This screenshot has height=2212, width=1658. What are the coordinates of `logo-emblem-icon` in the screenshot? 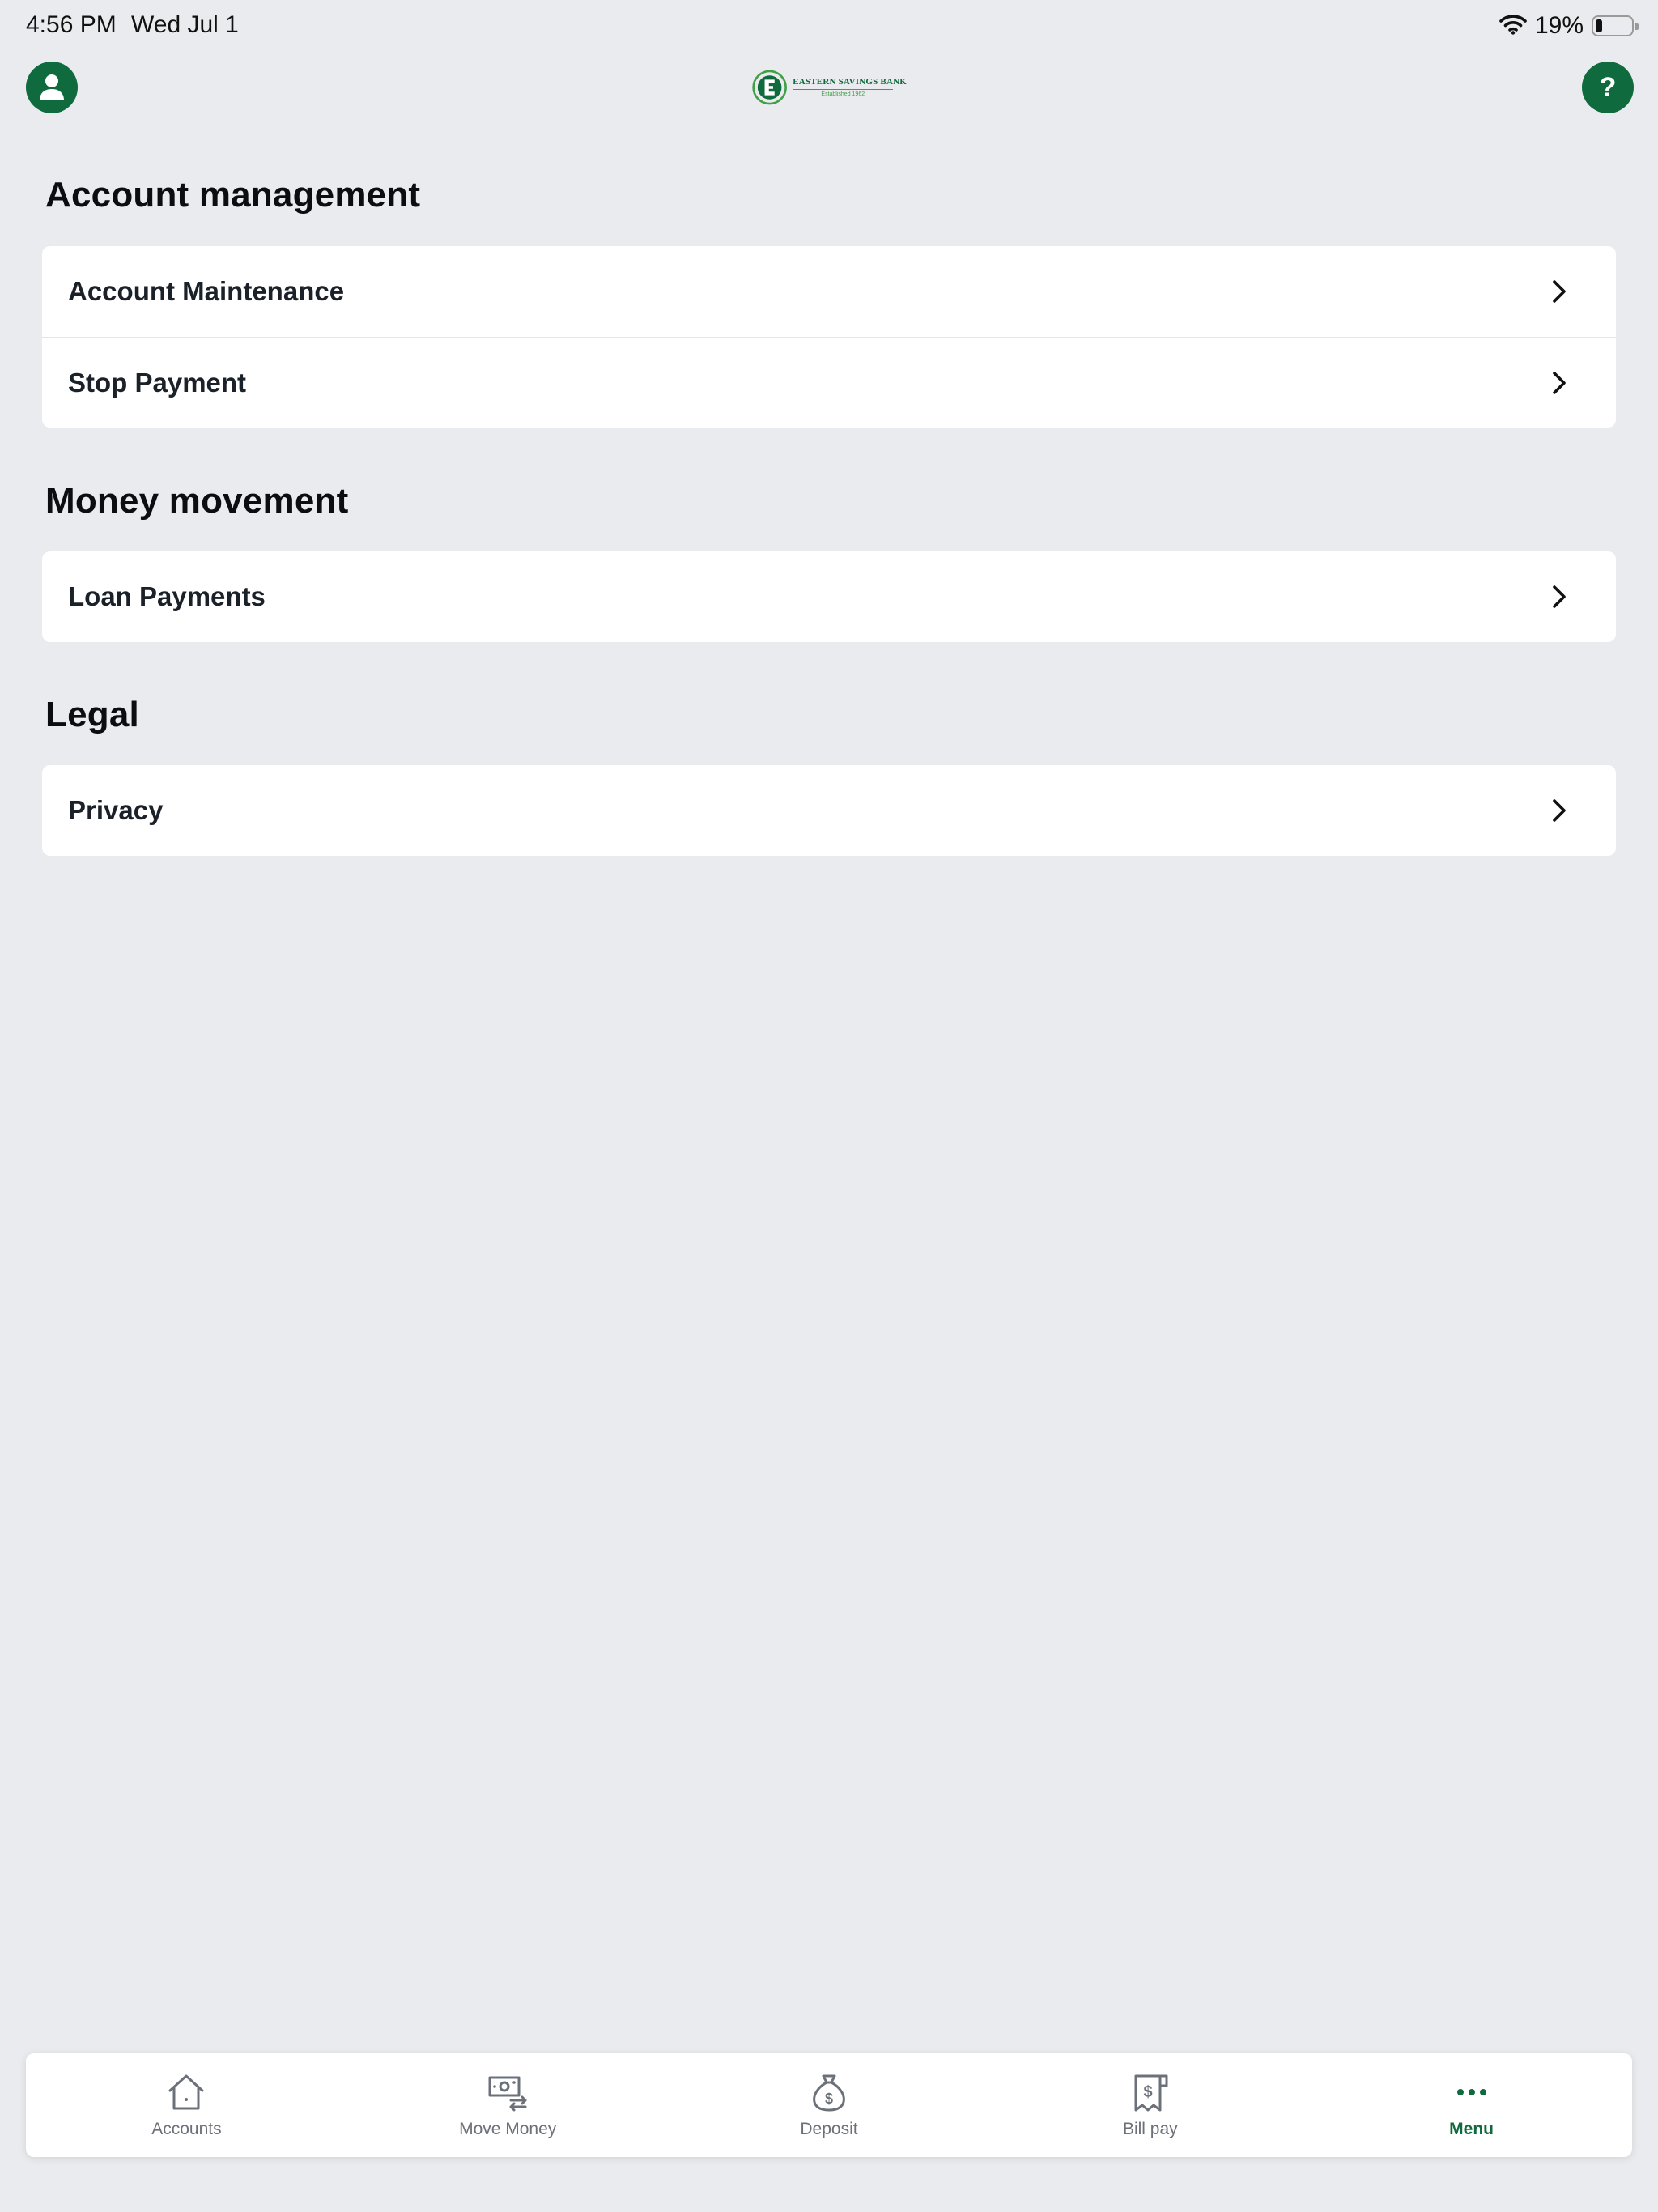 It's located at (769, 87).